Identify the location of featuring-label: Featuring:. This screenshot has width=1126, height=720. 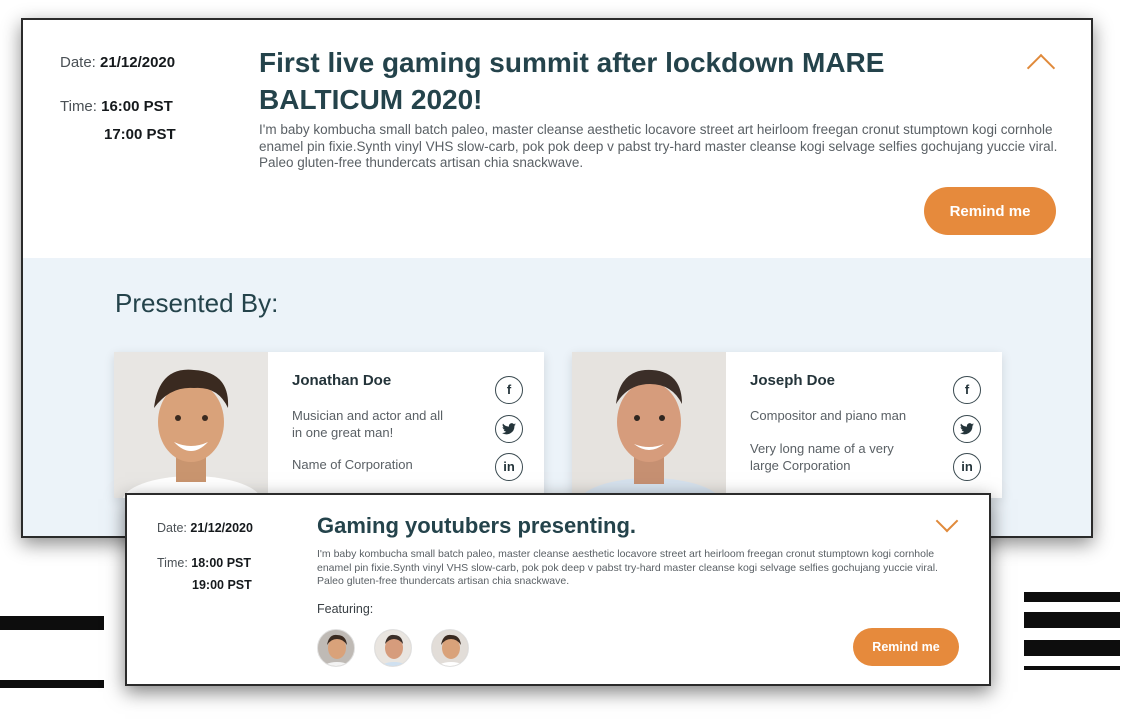
(345, 609).